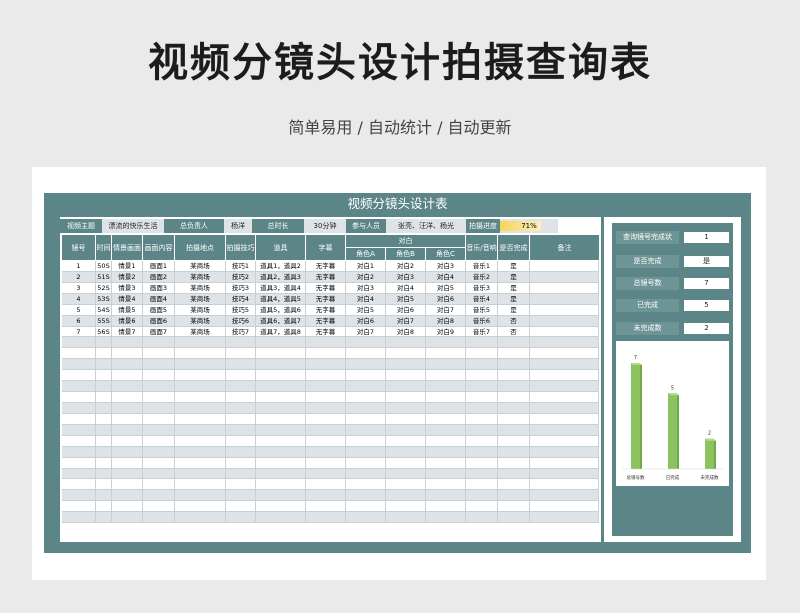 This screenshot has height=613, width=800. What do you see at coordinates (446, 309) in the screenshot?
I see `cell-role-c: 对白7` at bounding box center [446, 309].